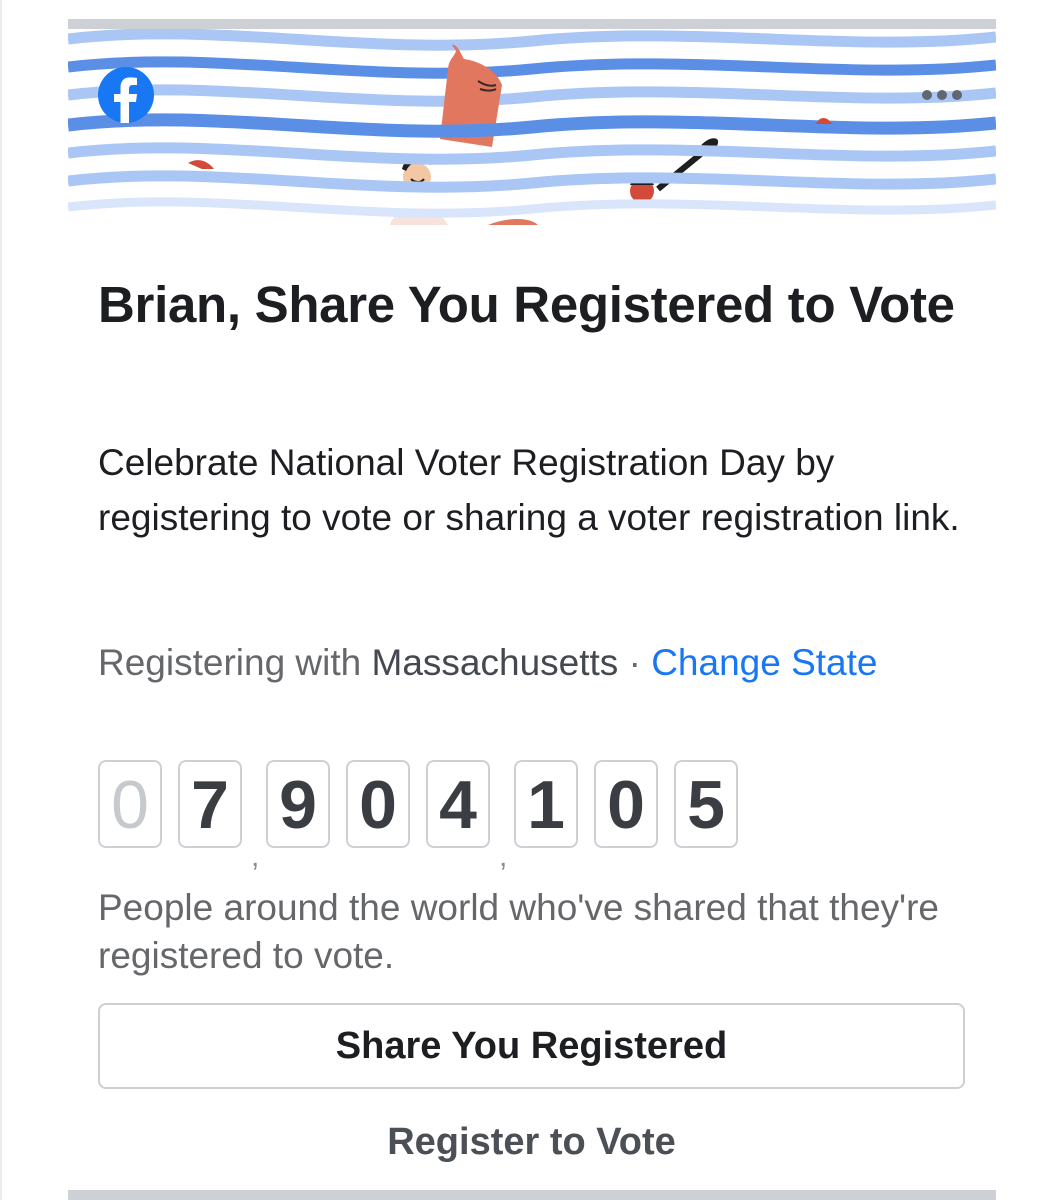 Image resolution: width=1049 pixels, height=1200 pixels. Describe the element at coordinates (532, 24) in the screenshot. I see `top-divider` at that location.